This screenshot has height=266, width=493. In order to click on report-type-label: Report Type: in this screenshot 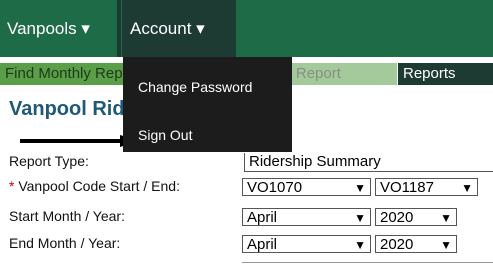, I will do `click(49, 161)`.